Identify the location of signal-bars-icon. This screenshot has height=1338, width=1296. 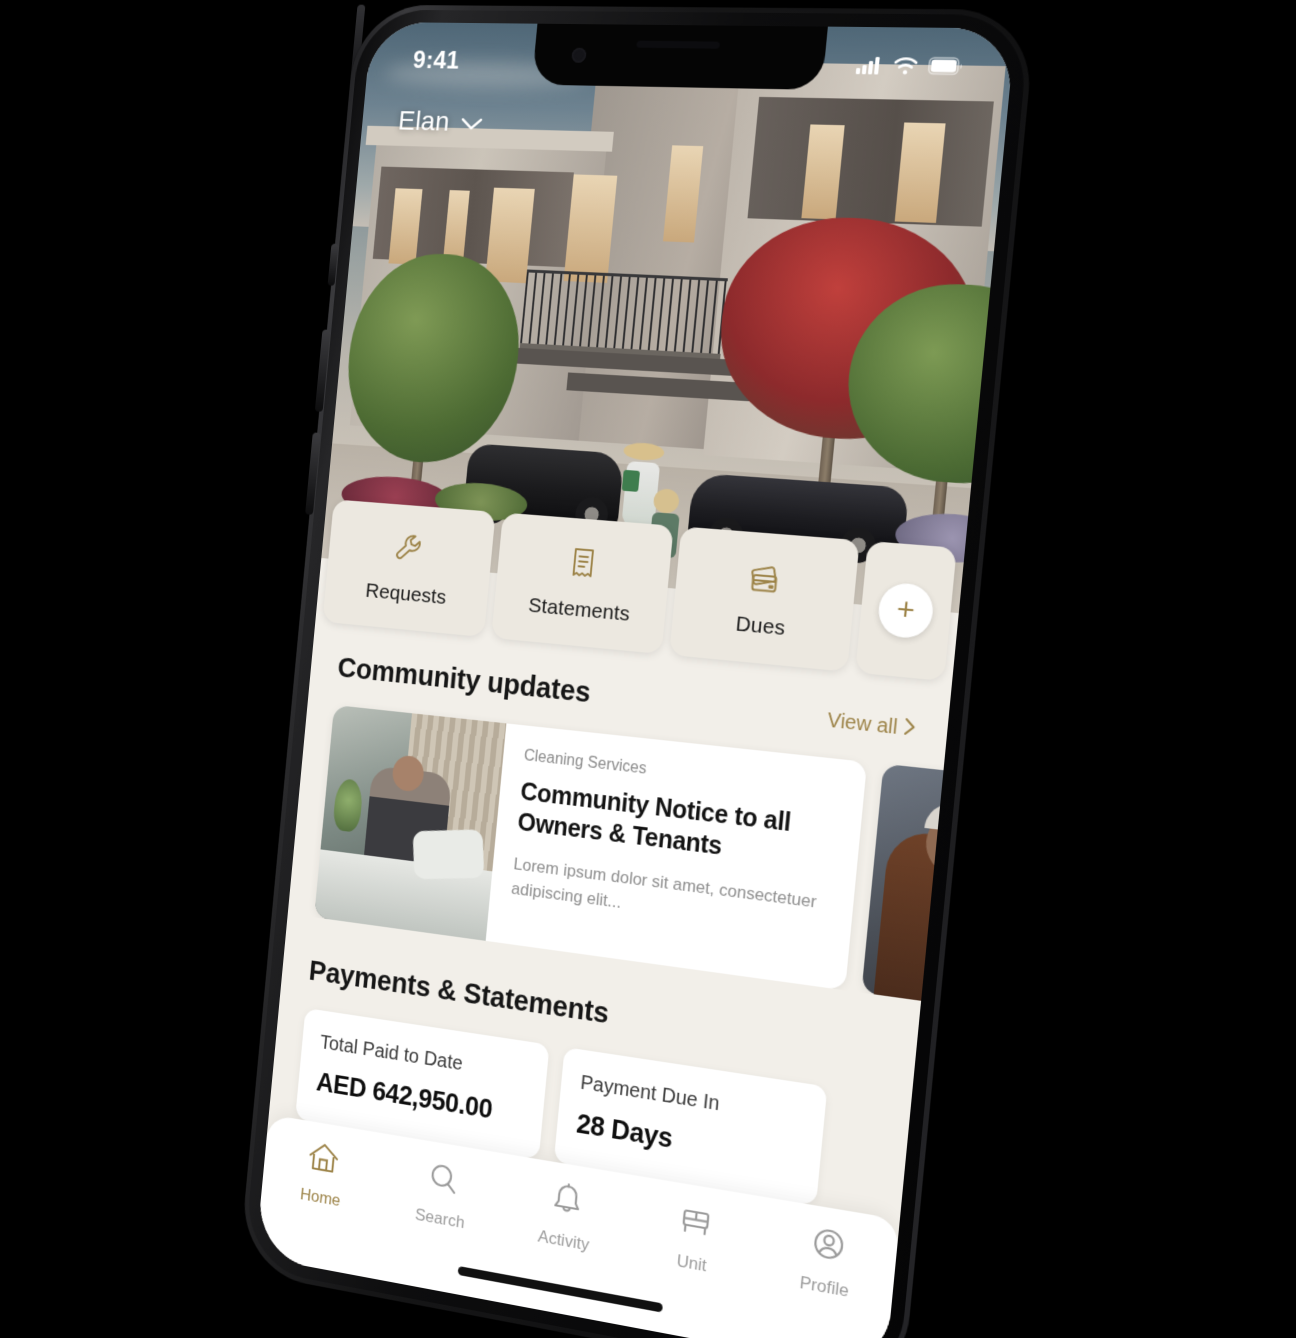
(869, 67).